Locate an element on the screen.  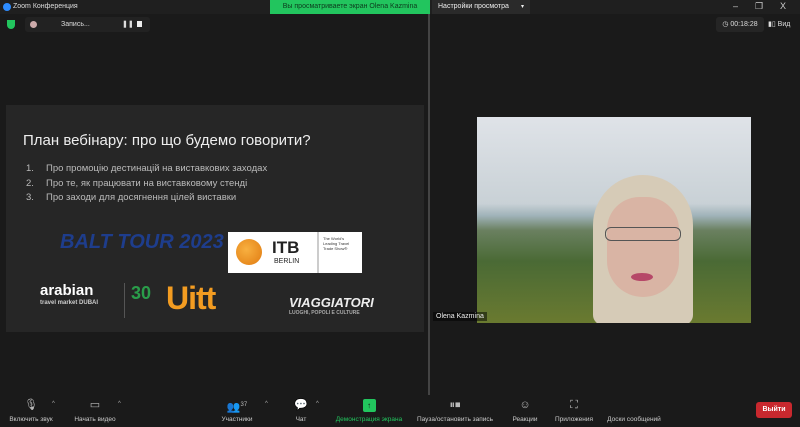
participants-button: 👥37 Участники is located at coordinates (237, 411).